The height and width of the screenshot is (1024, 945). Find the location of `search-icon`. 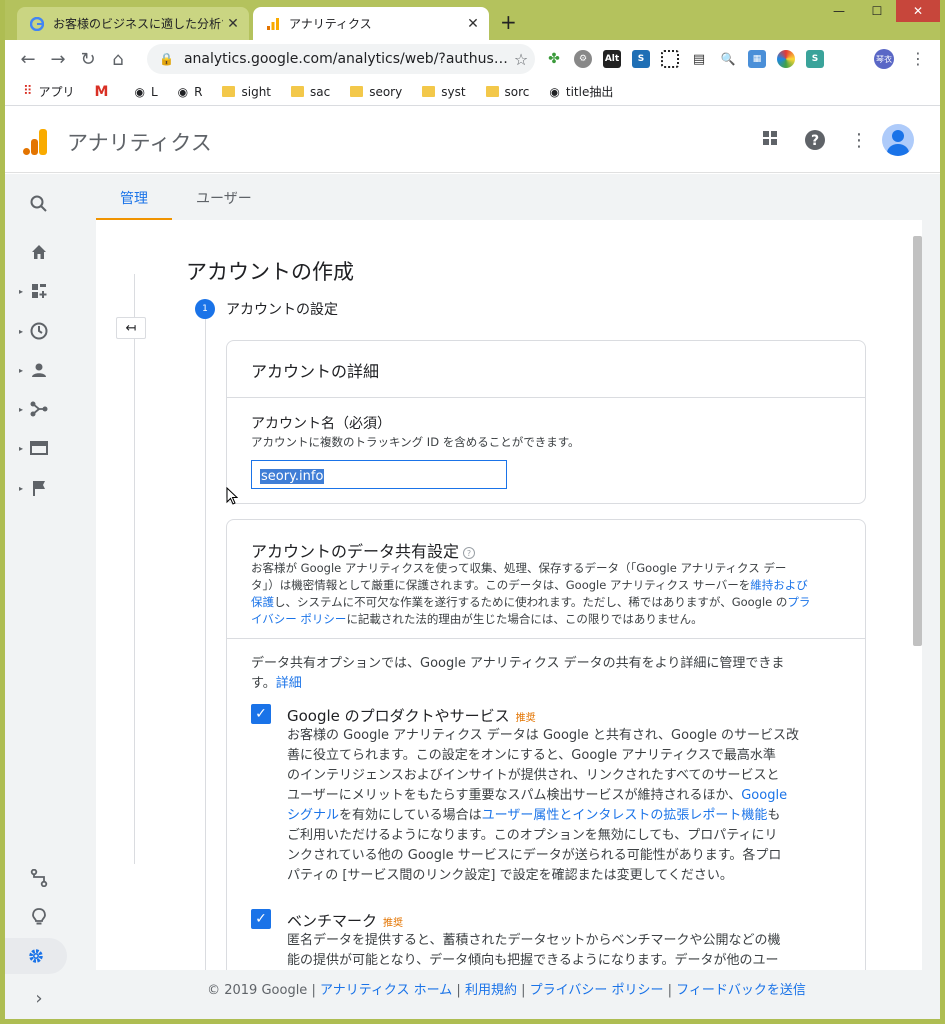

search-icon is located at coordinates (39, 204).